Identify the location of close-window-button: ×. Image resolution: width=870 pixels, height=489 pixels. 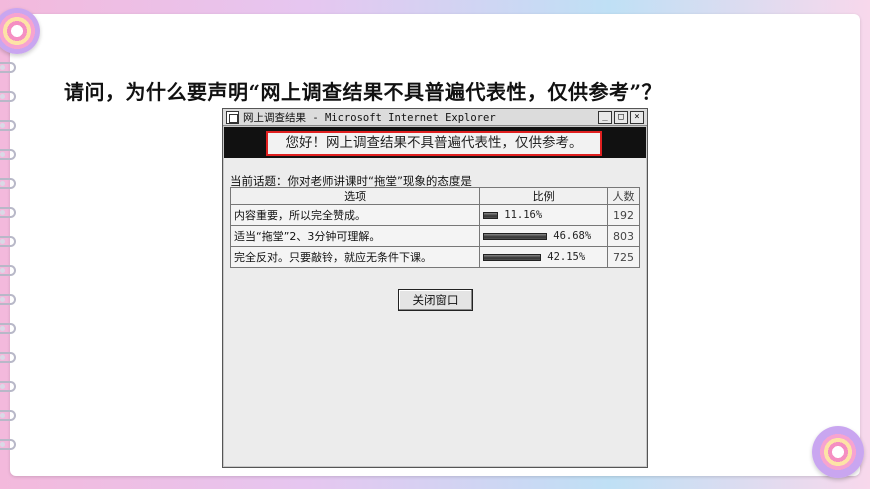
(637, 117).